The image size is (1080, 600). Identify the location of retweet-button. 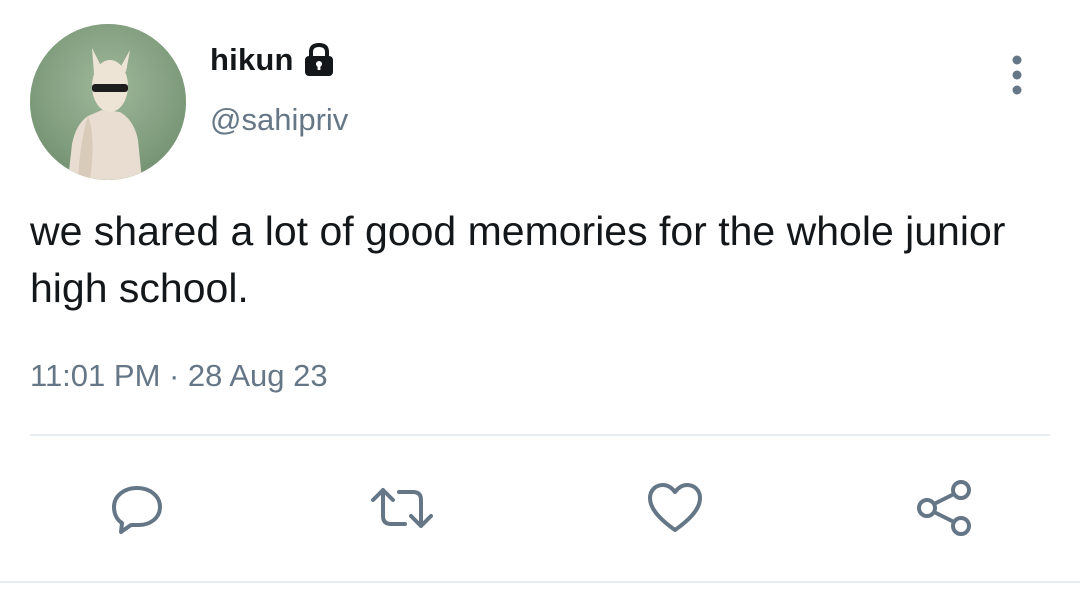
(402, 508).